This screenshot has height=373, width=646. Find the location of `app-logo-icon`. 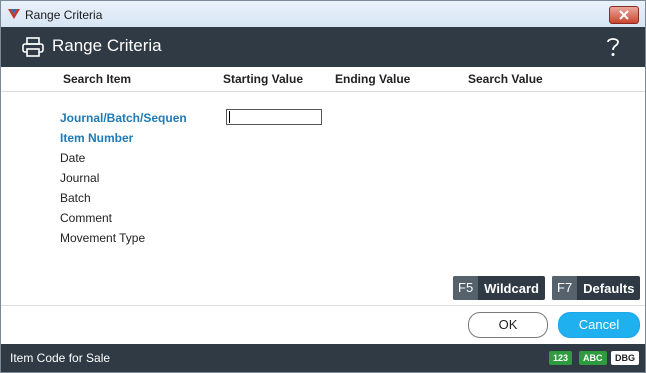

app-logo-icon is located at coordinates (14, 14).